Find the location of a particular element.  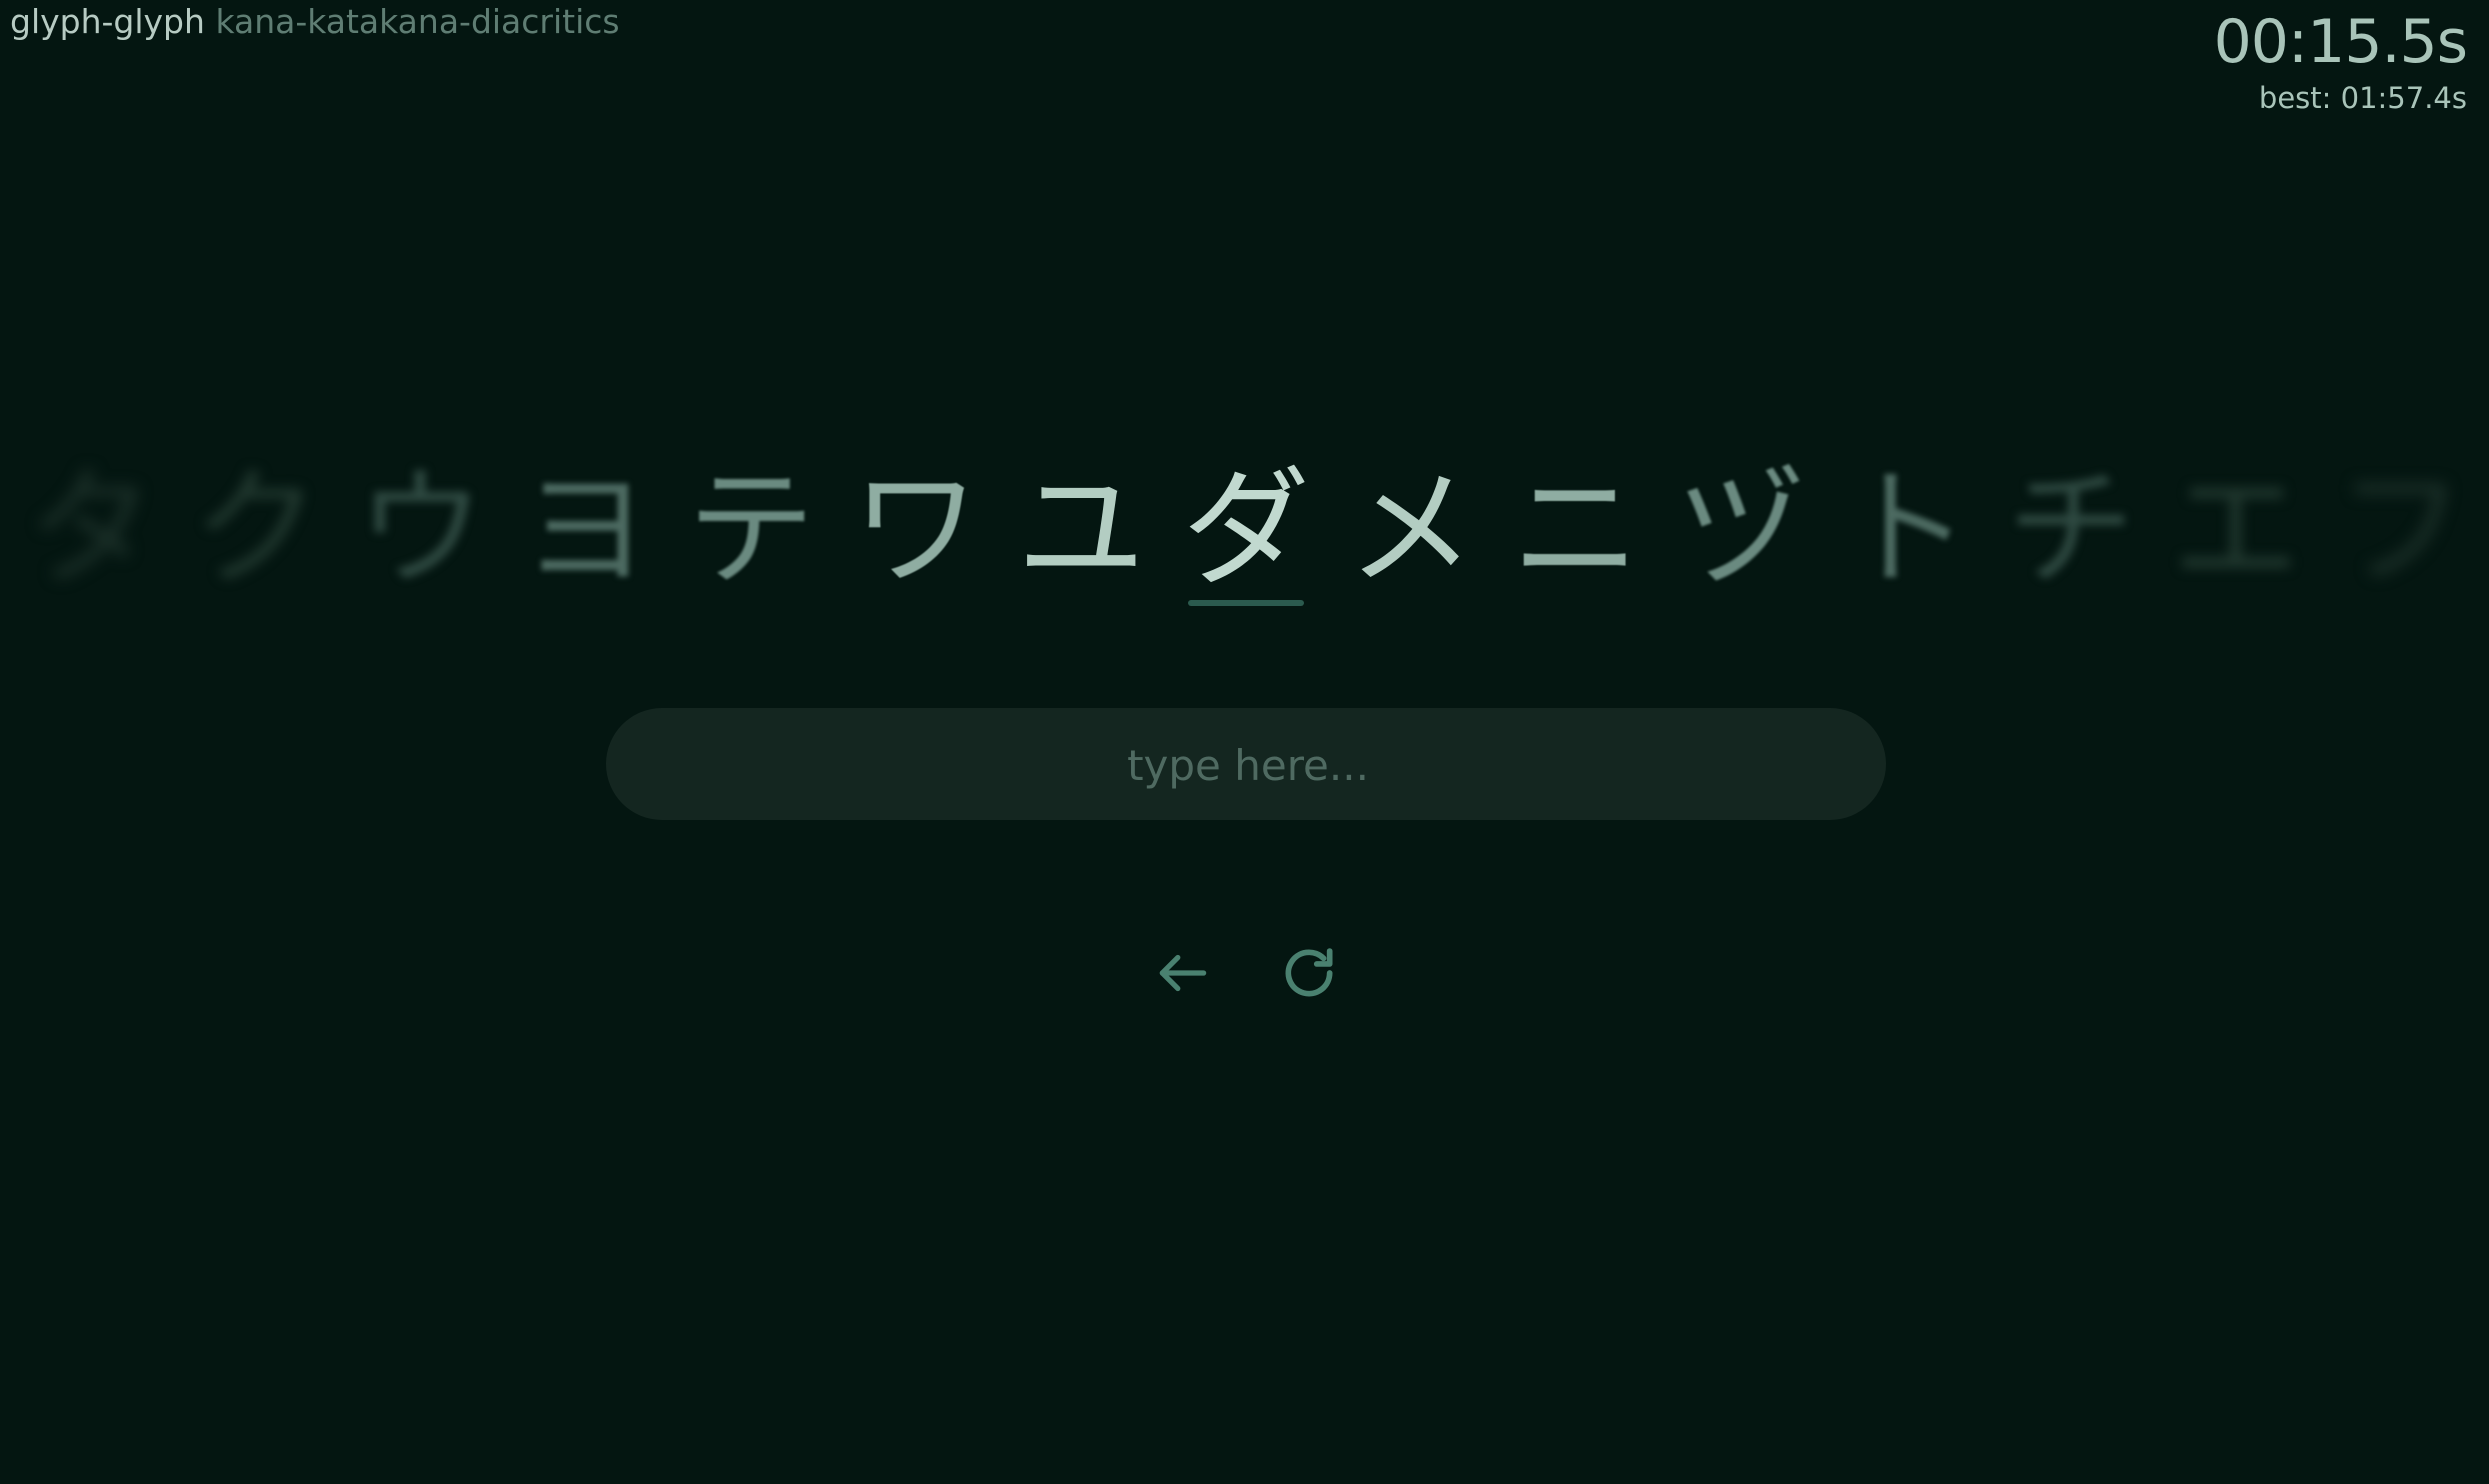

timer: 00:15.5s best: 01:57.4s is located at coordinates (2340, 61).